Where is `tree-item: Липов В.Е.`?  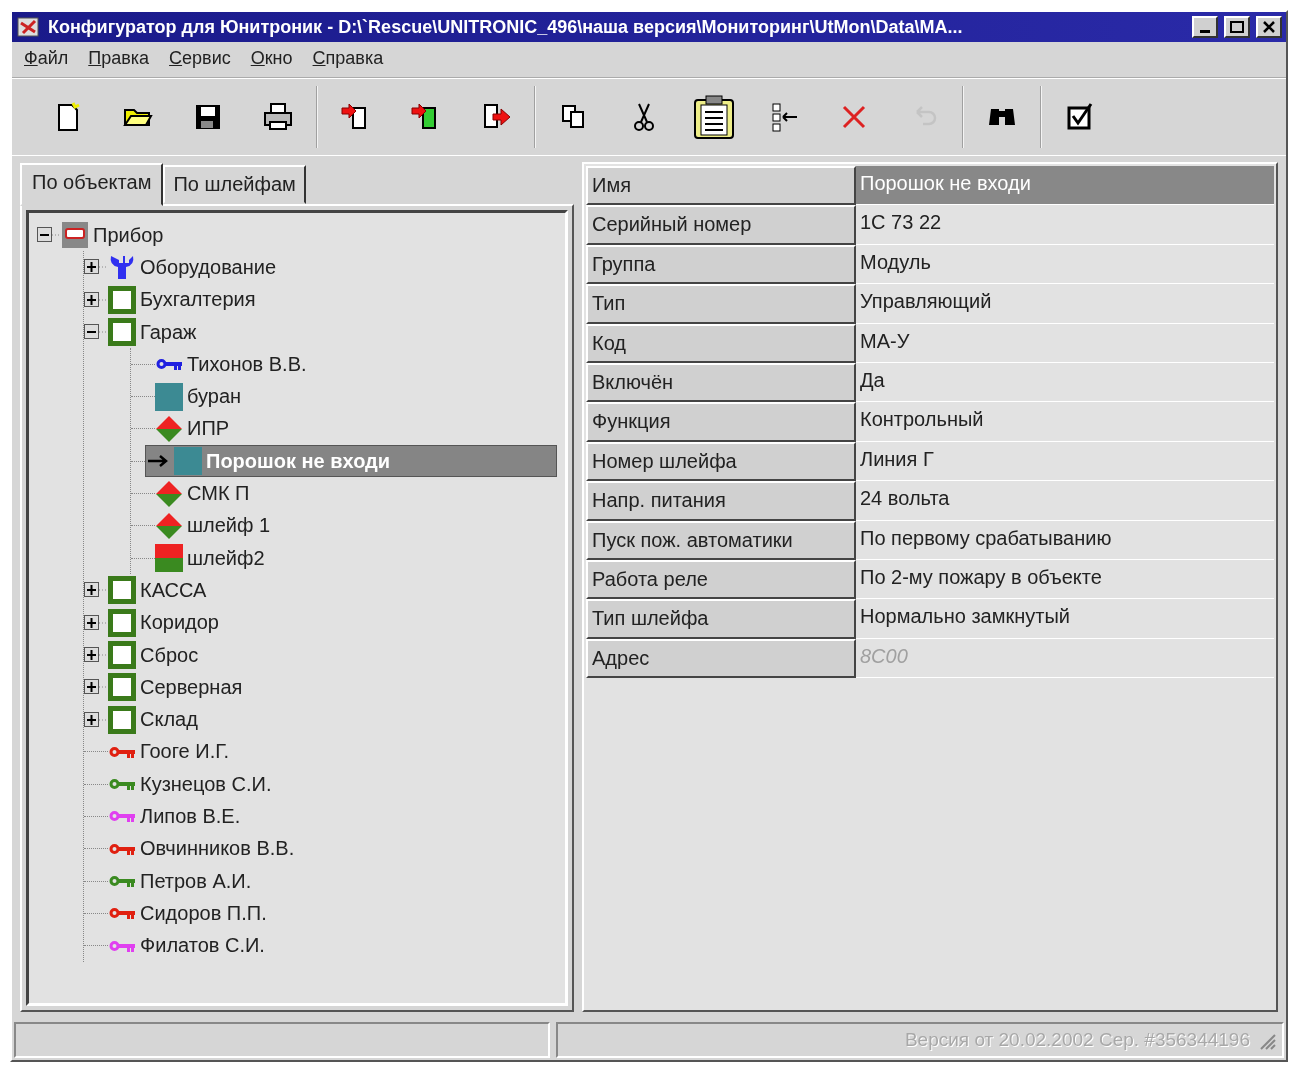 tree-item: Липов В.Е. is located at coordinates (178, 816).